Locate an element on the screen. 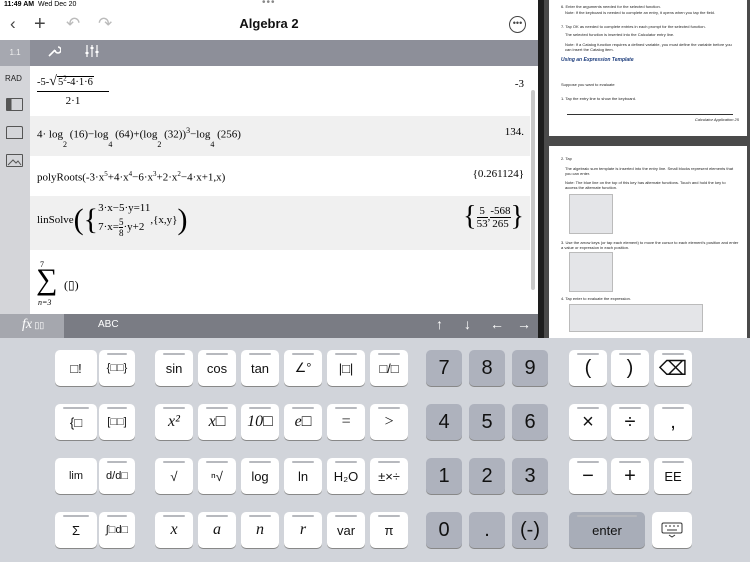  factorial-key: □! is located at coordinates (76, 368).